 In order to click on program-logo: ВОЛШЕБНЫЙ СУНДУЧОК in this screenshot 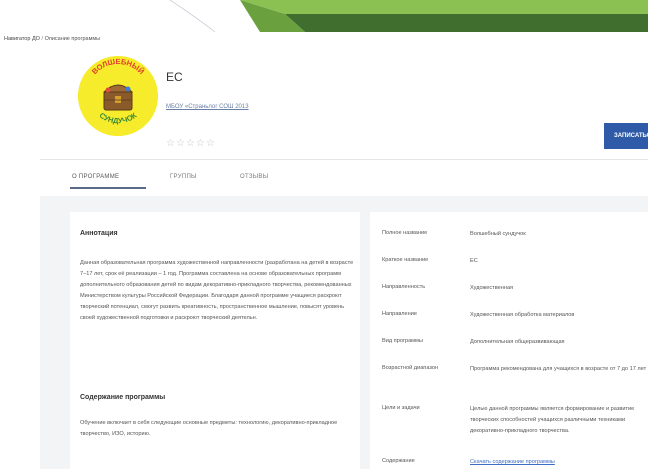, I will do `click(118, 96)`.